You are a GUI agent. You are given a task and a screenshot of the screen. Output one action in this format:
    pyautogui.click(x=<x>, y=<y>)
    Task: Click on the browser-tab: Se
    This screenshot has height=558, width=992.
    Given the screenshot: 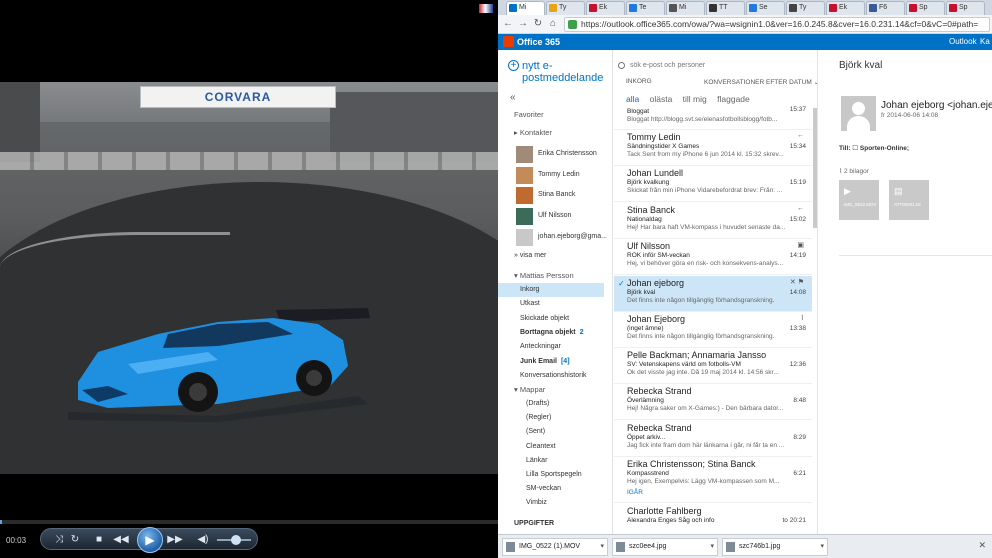 What is the action you would take?
    pyautogui.click(x=765, y=8)
    